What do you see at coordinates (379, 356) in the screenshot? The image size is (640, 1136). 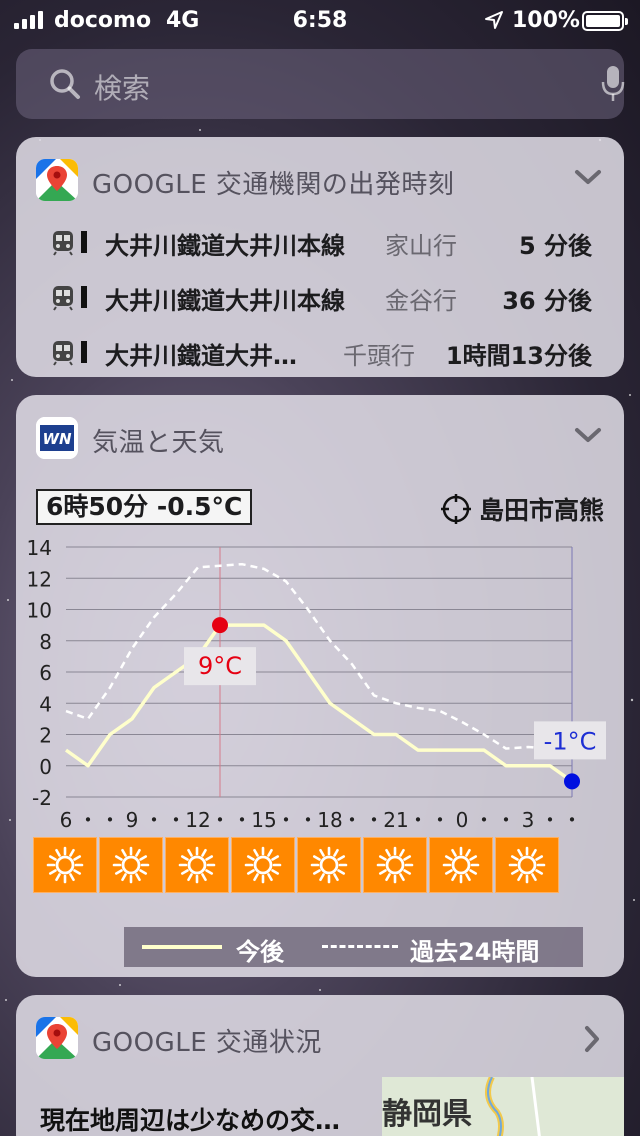 I see `destination: 千頭行` at bounding box center [379, 356].